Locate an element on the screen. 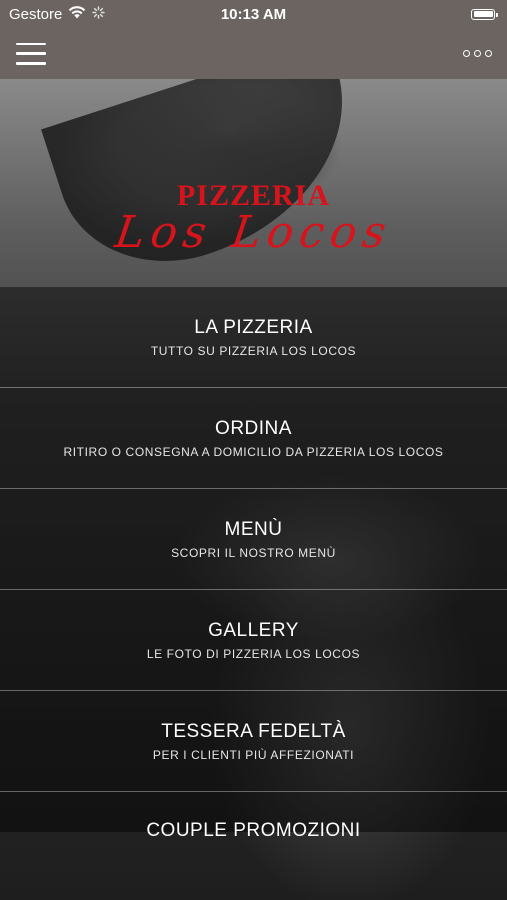 The height and width of the screenshot is (900, 507). menu-item-subtitle: LE FOTO DI PIZZERIA LOS LOCOS is located at coordinates (253, 653).